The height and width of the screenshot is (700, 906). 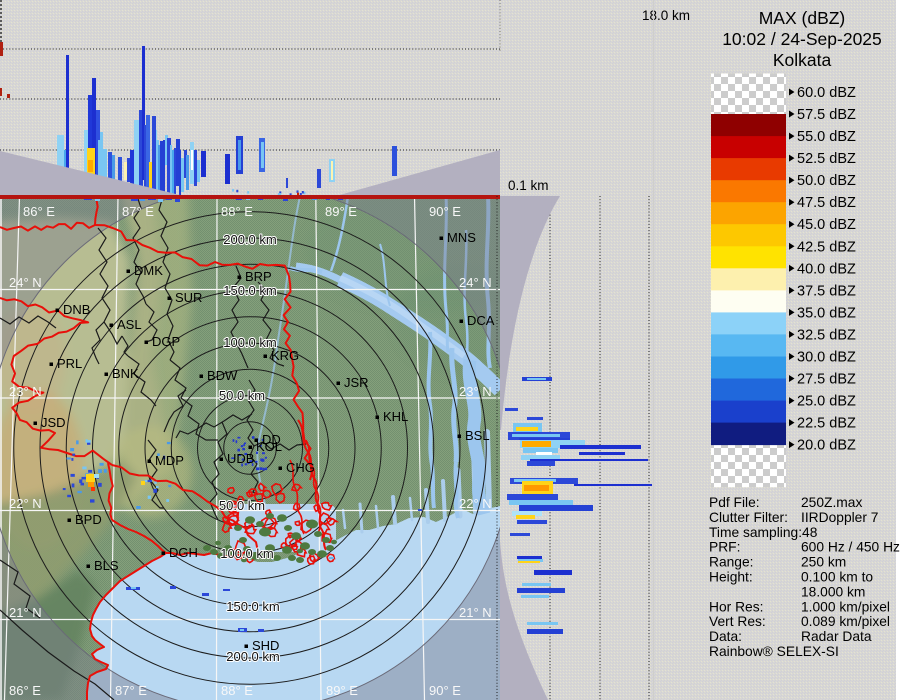 What do you see at coordinates (188, 297) in the screenshot?
I see `svg-text: SUR` at bounding box center [188, 297].